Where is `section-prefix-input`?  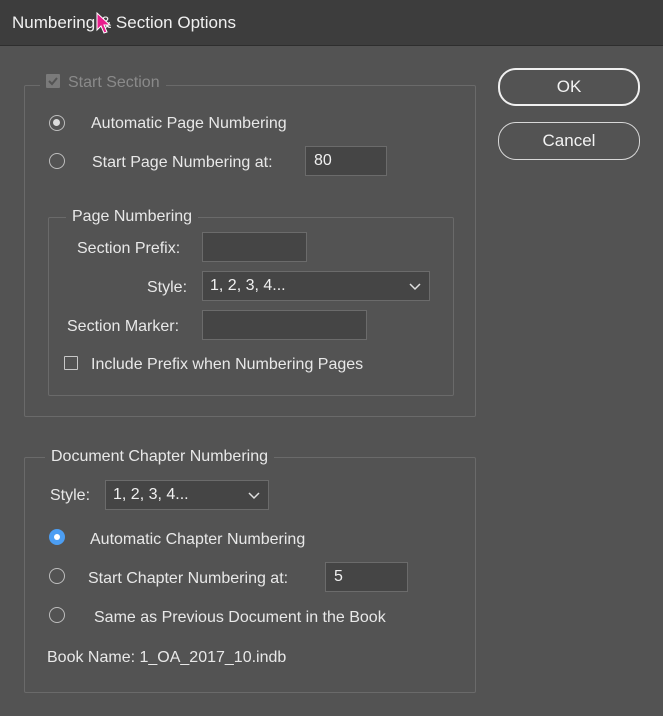
section-prefix-input is located at coordinates (254, 247).